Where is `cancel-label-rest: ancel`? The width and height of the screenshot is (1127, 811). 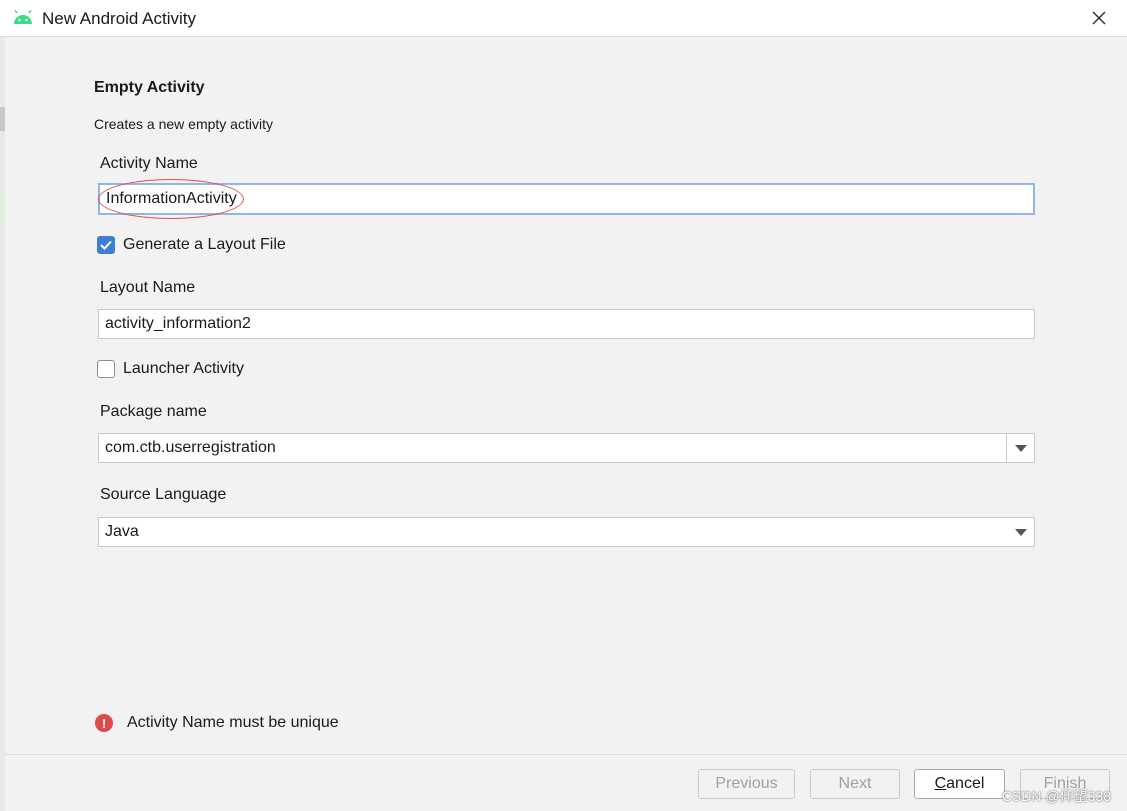 cancel-label-rest: ancel is located at coordinates (965, 783).